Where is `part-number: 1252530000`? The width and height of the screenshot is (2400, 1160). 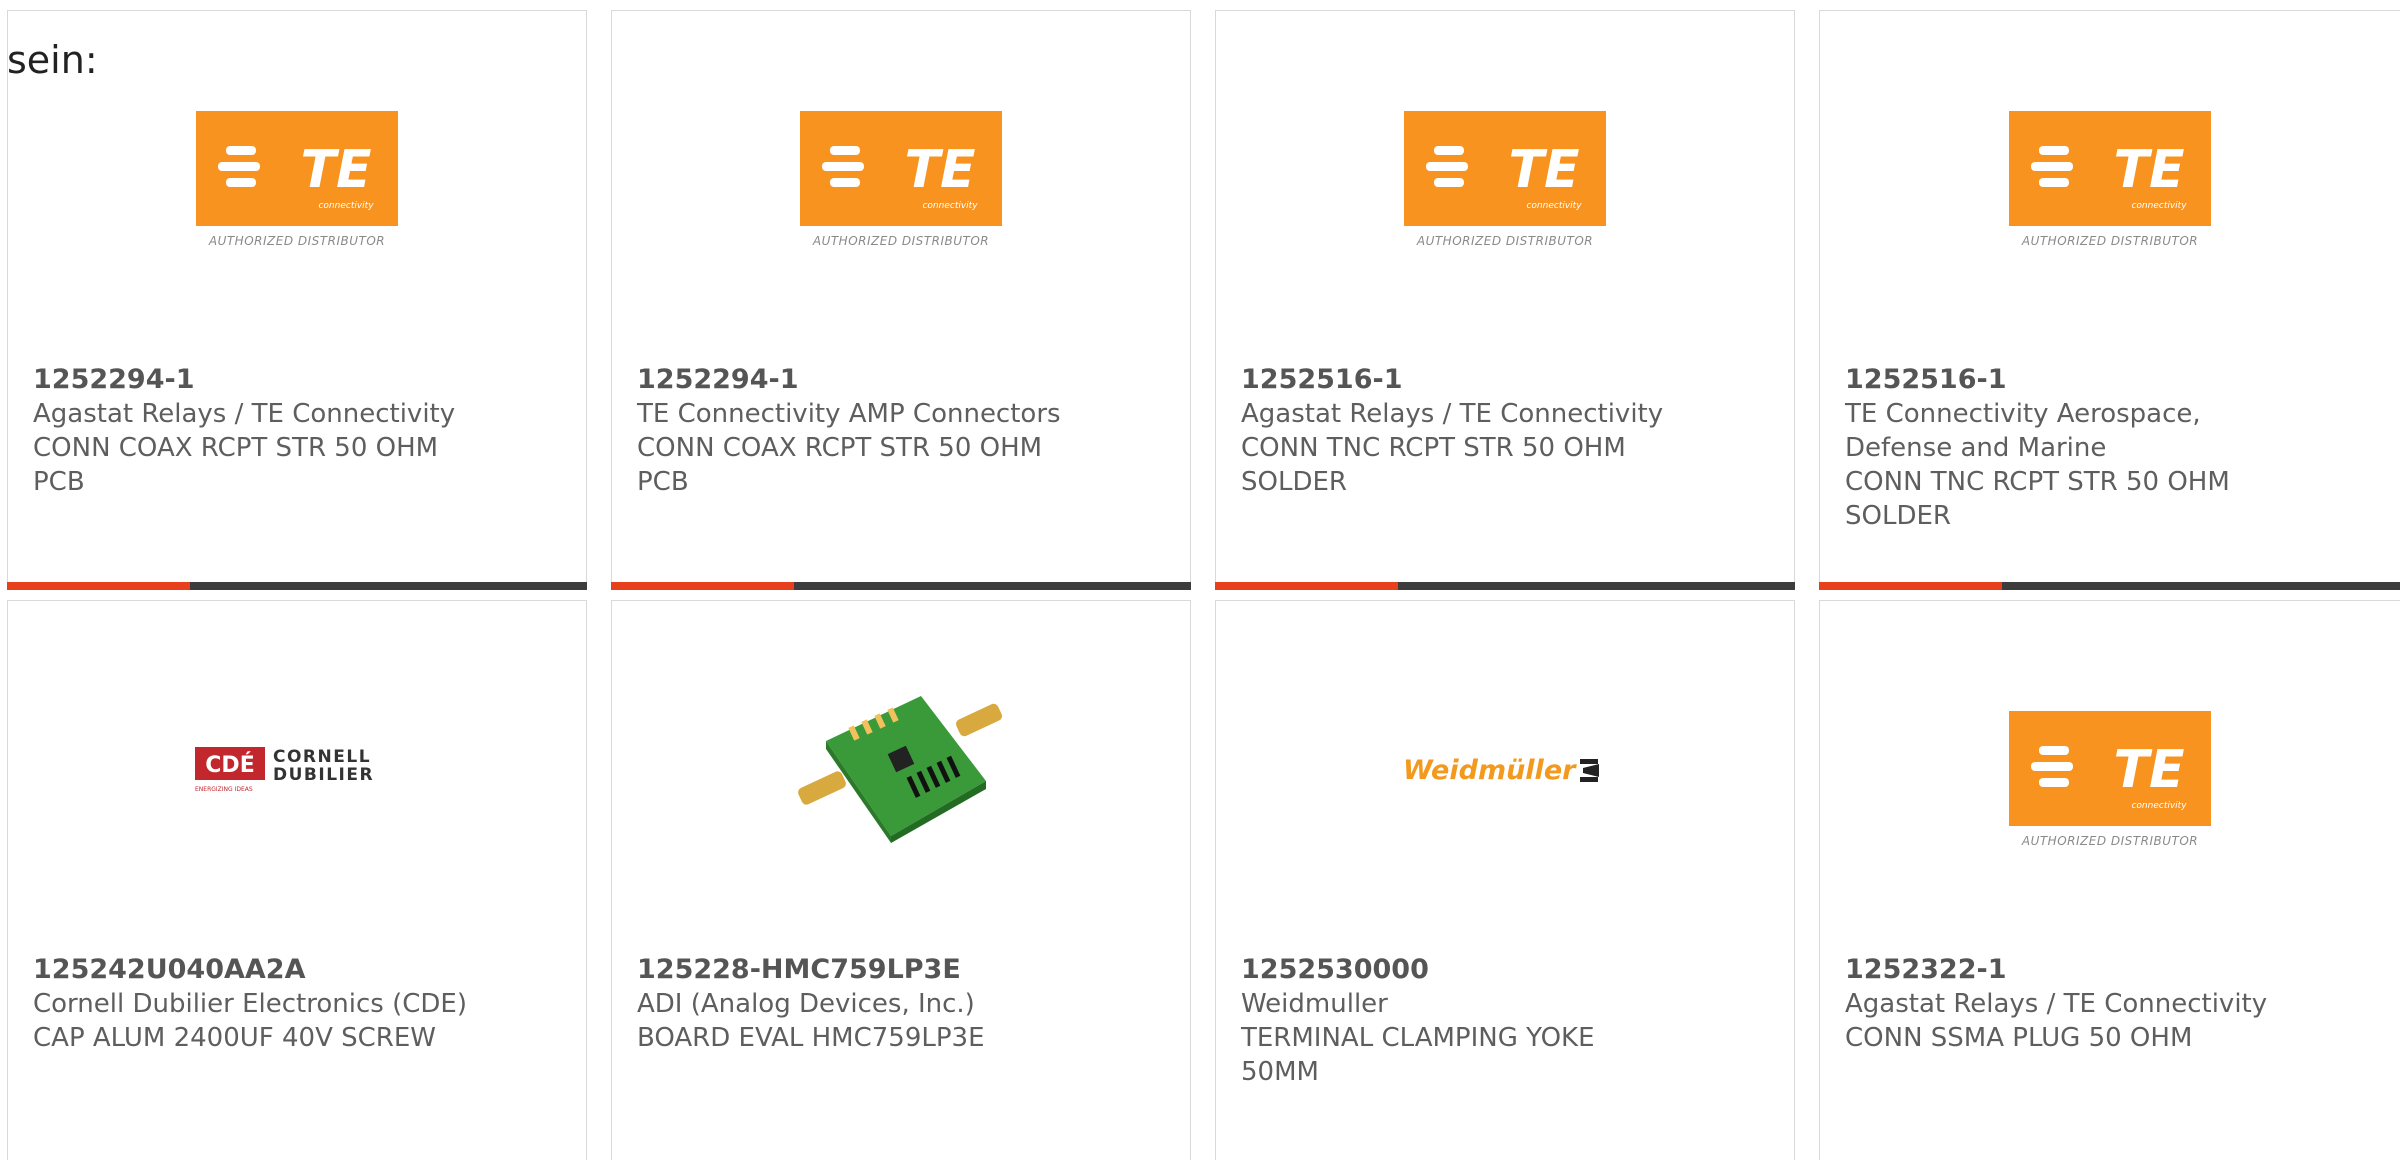
part-number: 1252530000 is located at coordinates (1505, 970).